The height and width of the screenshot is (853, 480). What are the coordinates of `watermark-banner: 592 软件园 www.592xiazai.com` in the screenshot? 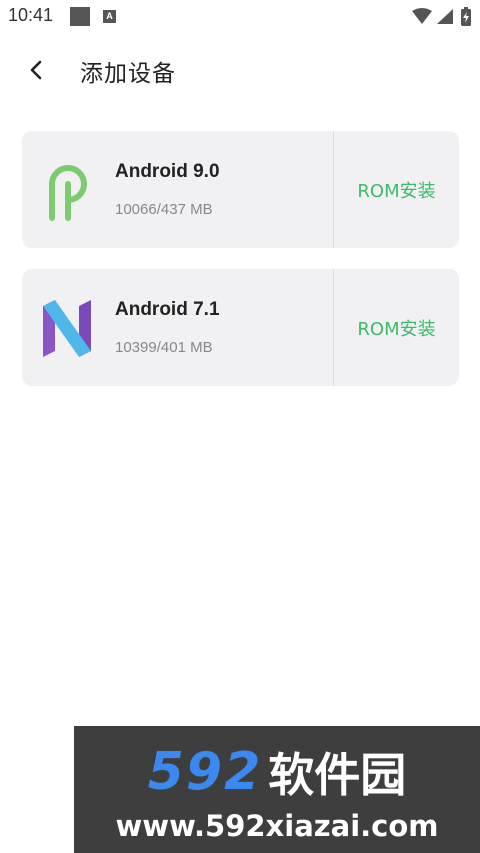 It's located at (277, 789).